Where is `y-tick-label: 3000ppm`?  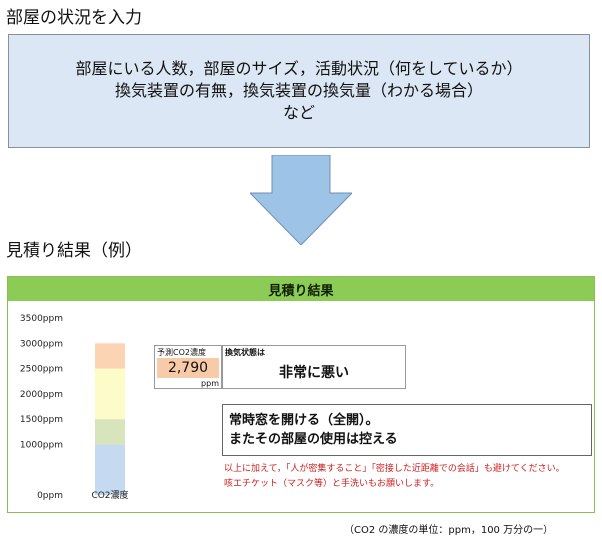
y-tick-label: 3000ppm is located at coordinates (41, 344).